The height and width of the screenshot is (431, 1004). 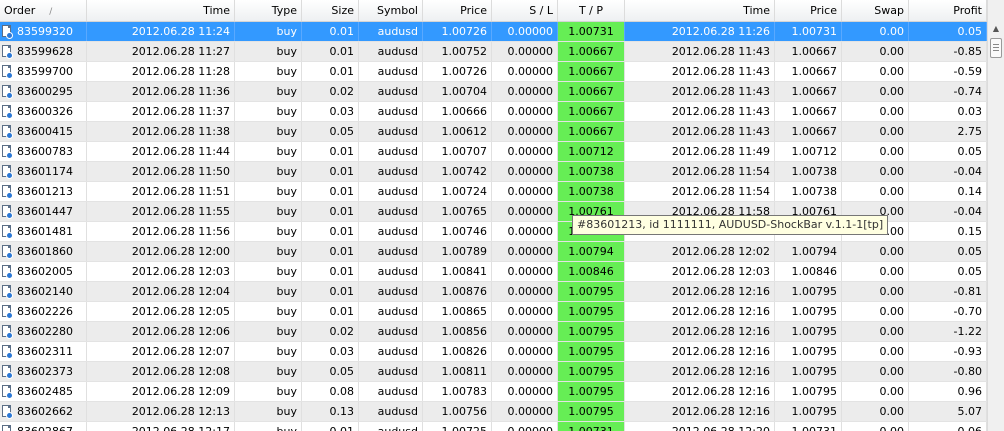 I want to click on cell-open-time: 2012.06.28 12:09, so click(x=161, y=391).